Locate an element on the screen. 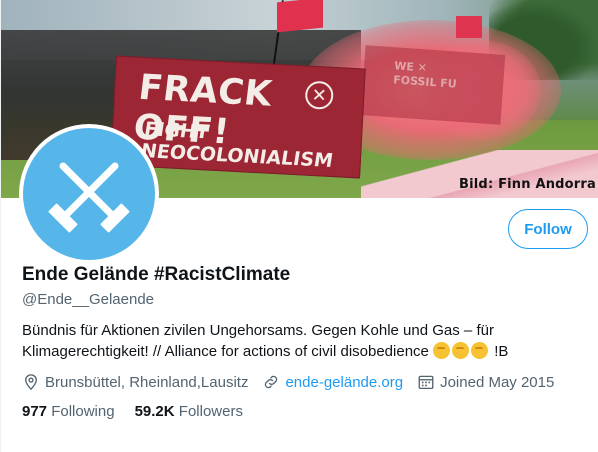 The height and width of the screenshot is (452, 598). followers-stat: 59.2K Followers is located at coordinates (189, 411).